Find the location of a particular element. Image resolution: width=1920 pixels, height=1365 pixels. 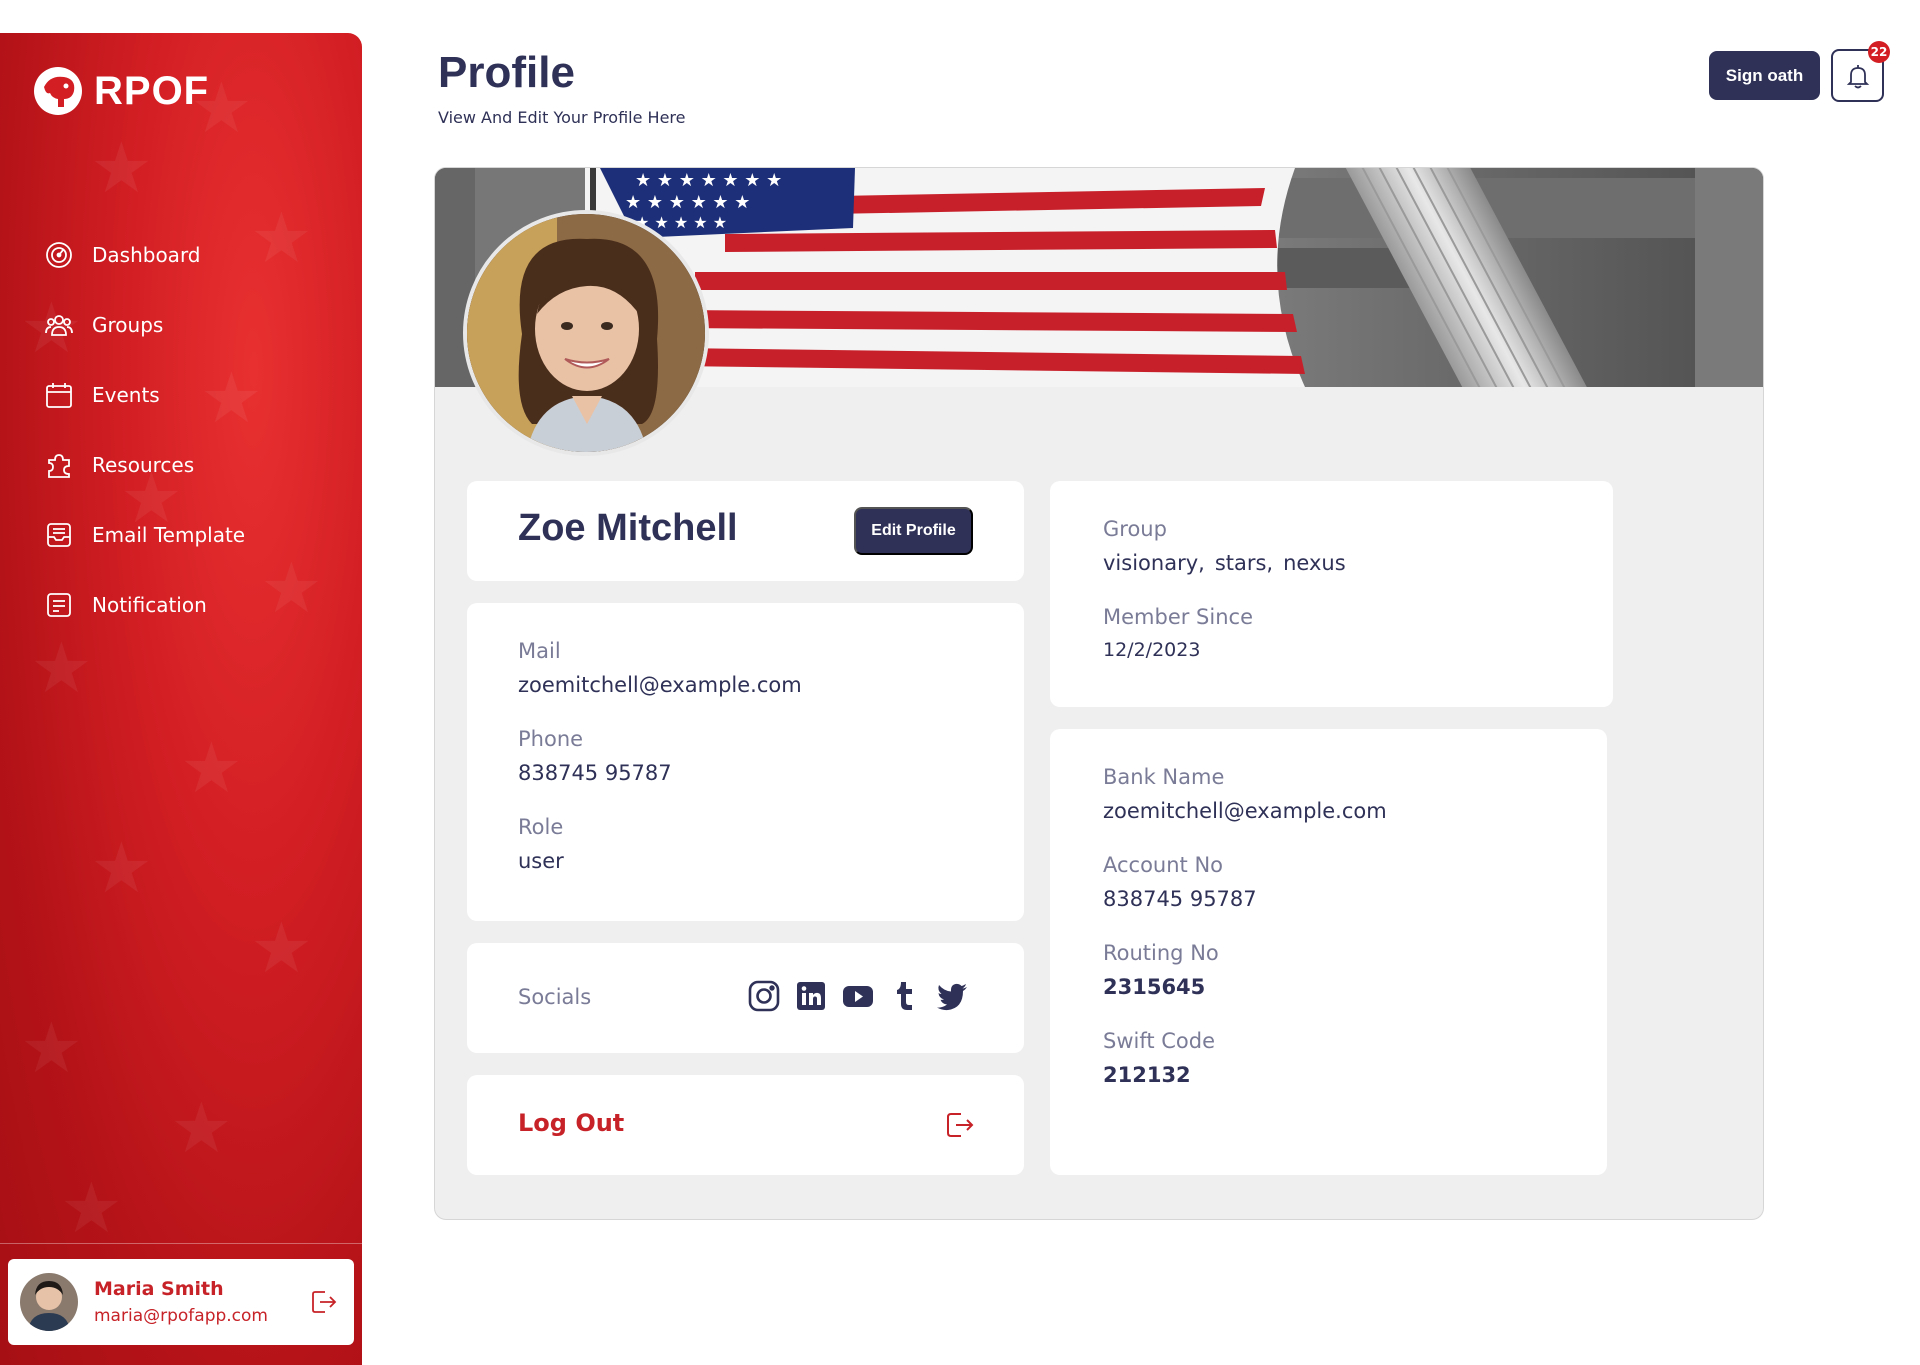

page-subtitle: View And Edit Your Profile Here is located at coordinates (562, 117).